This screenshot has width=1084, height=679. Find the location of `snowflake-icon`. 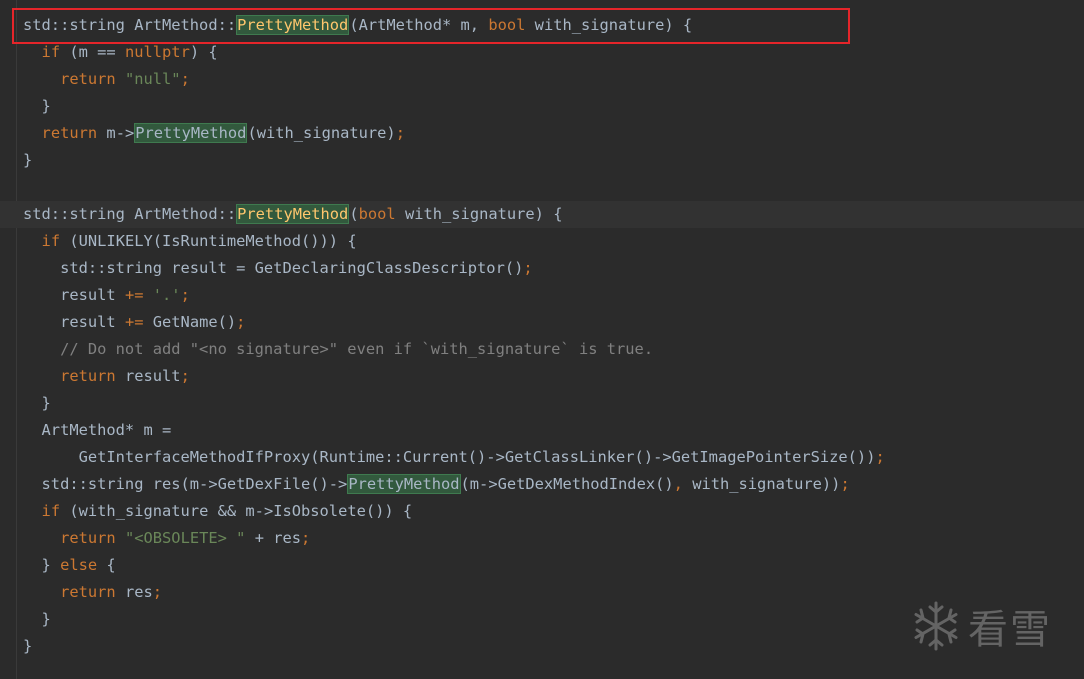

snowflake-icon is located at coordinates (936, 626).